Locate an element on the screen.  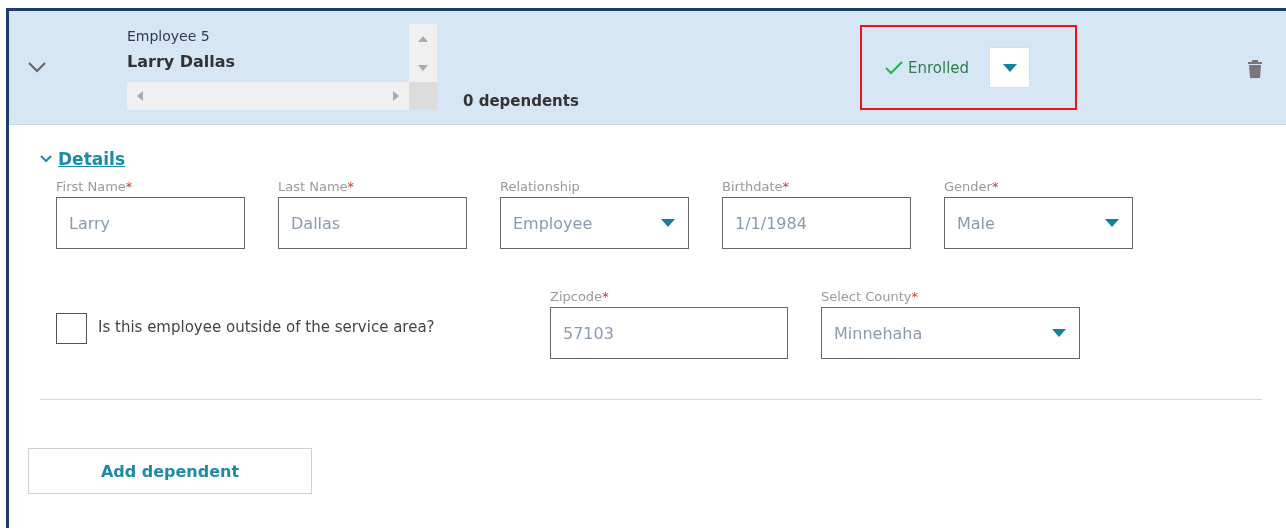
status-dropdown is located at coordinates (1010, 67).